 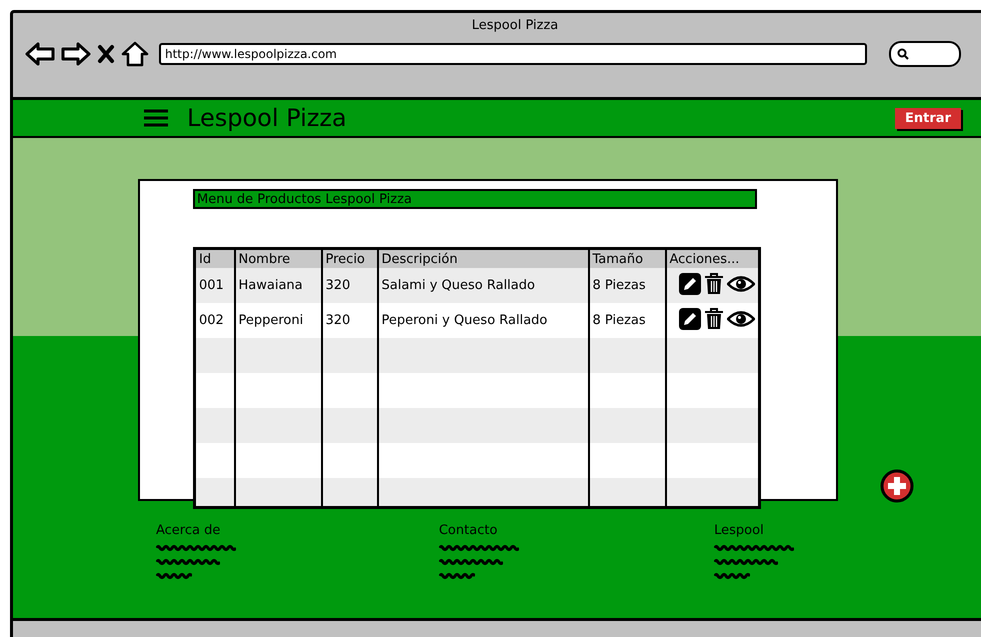 What do you see at coordinates (513, 54) in the screenshot?
I see `address-field: http://www.lespoolpizza.com` at bounding box center [513, 54].